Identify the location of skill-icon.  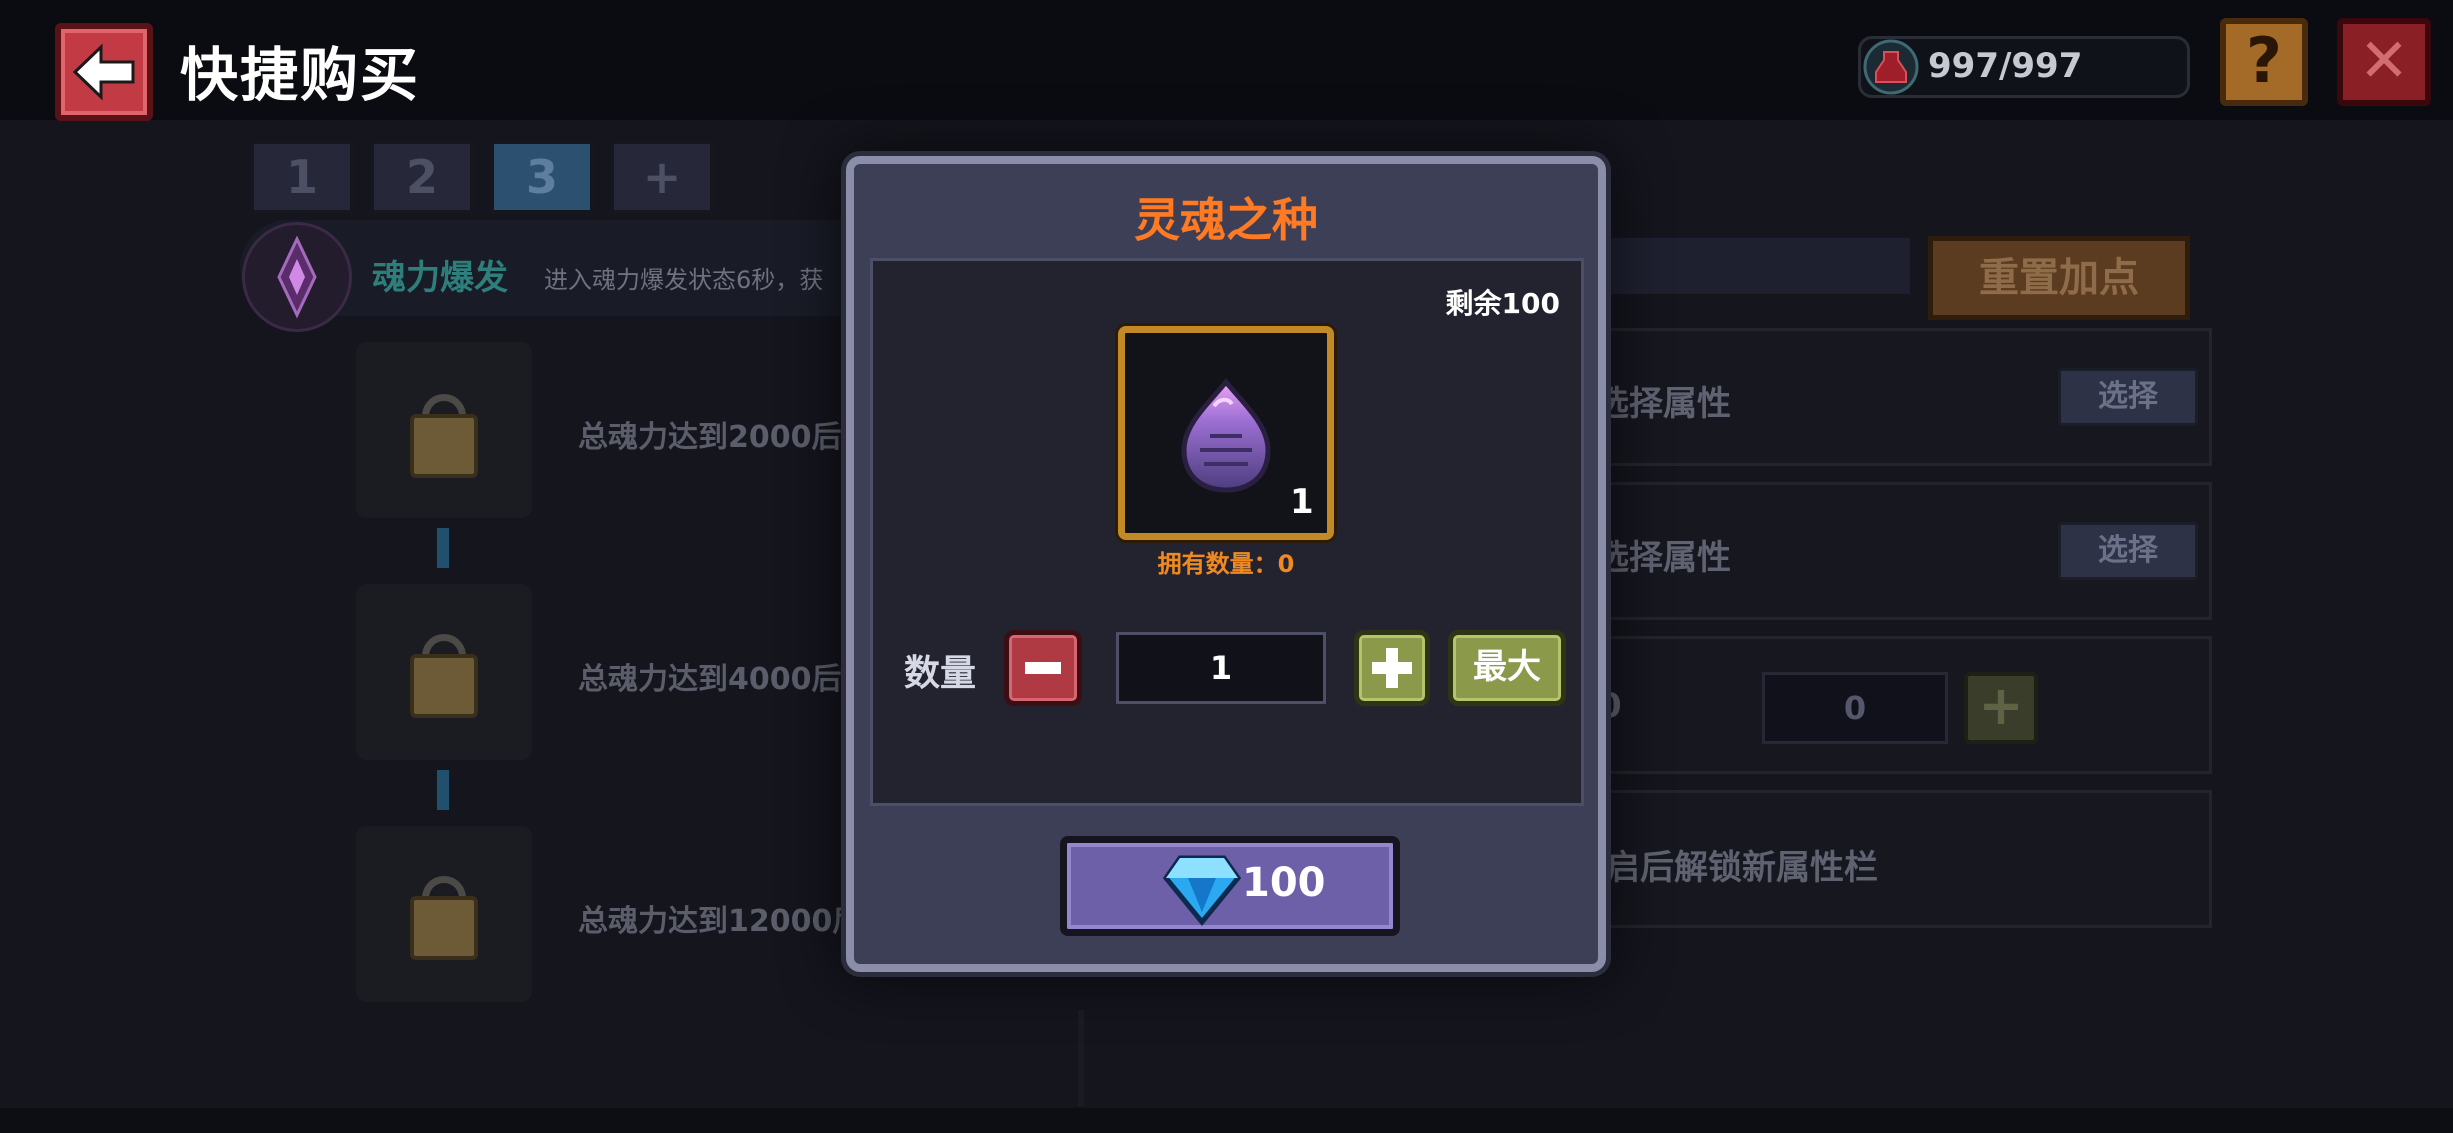
(297, 277).